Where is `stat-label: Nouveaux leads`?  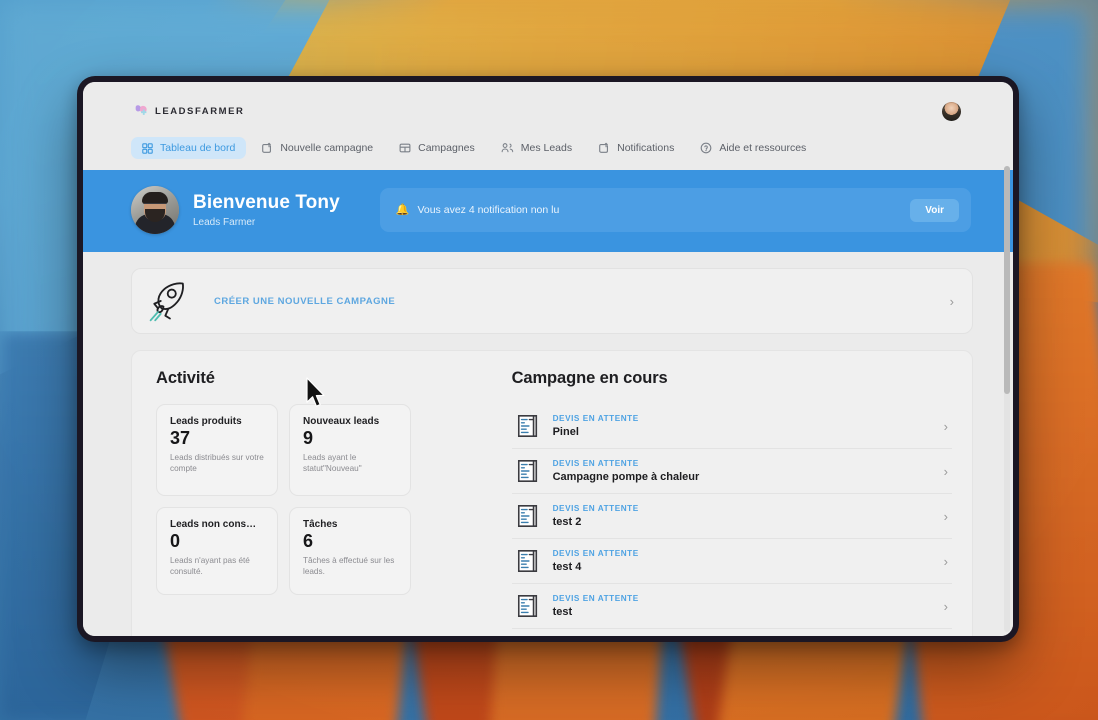 stat-label: Nouveaux leads is located at coordinates (341, 421).